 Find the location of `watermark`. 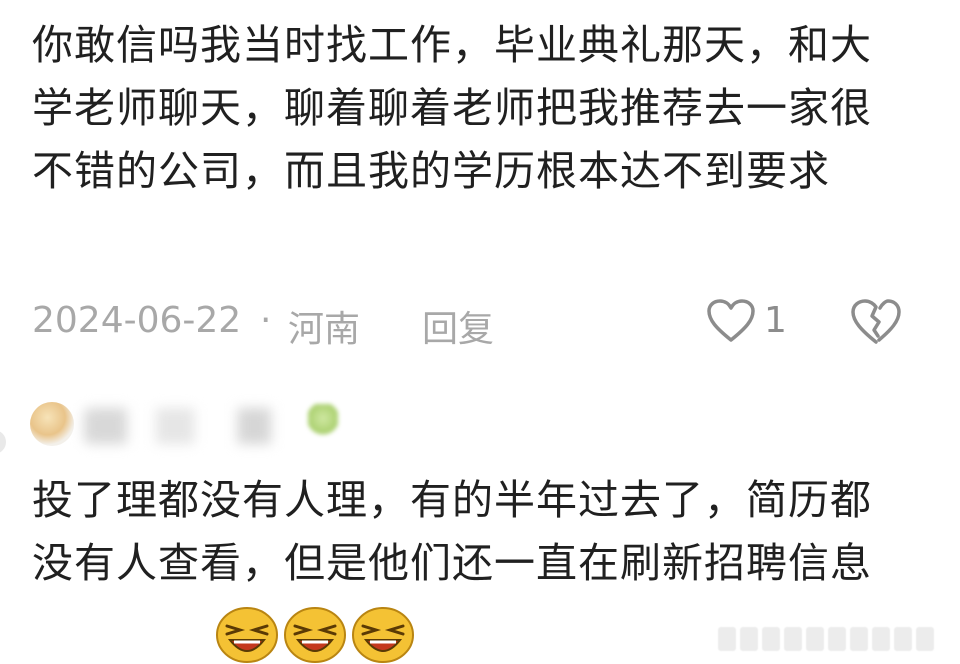

watermark is located at coordinates (833, 639).